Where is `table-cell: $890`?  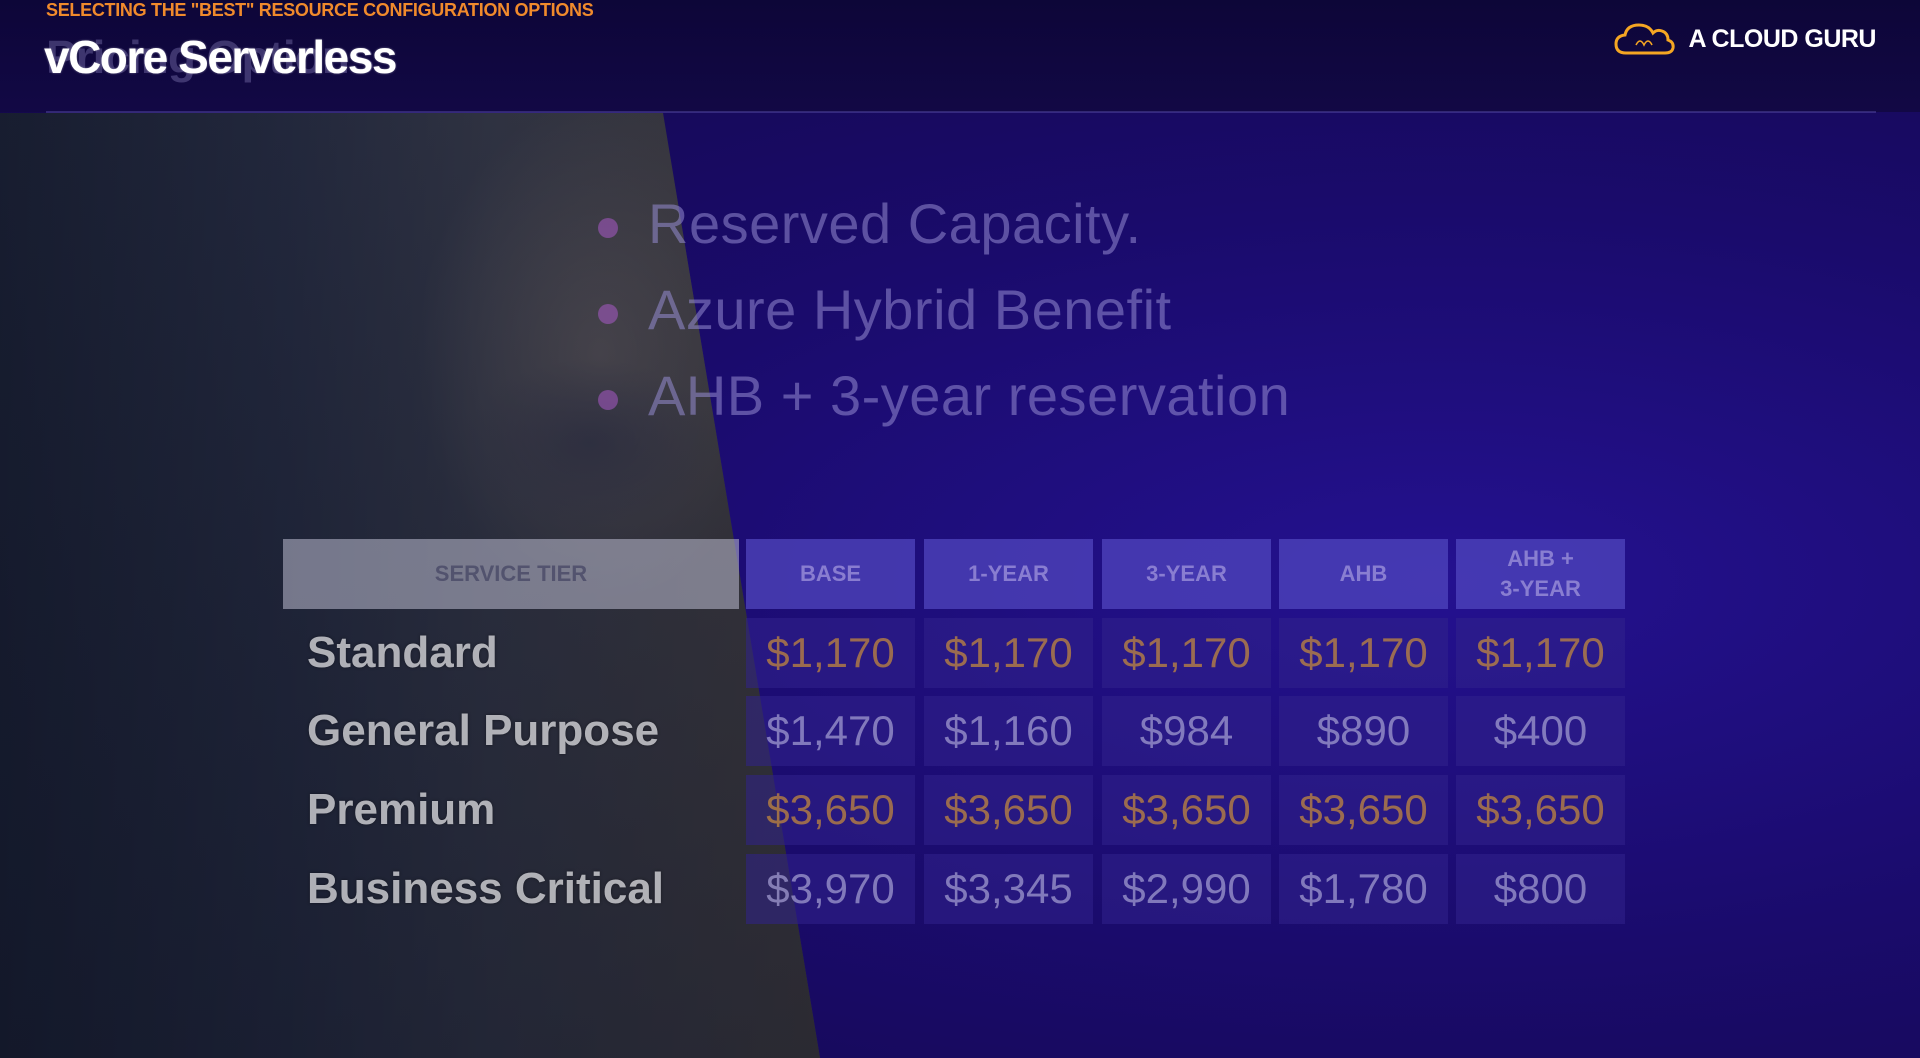
table-cell: $890 is located at coordinates (1363, 731).